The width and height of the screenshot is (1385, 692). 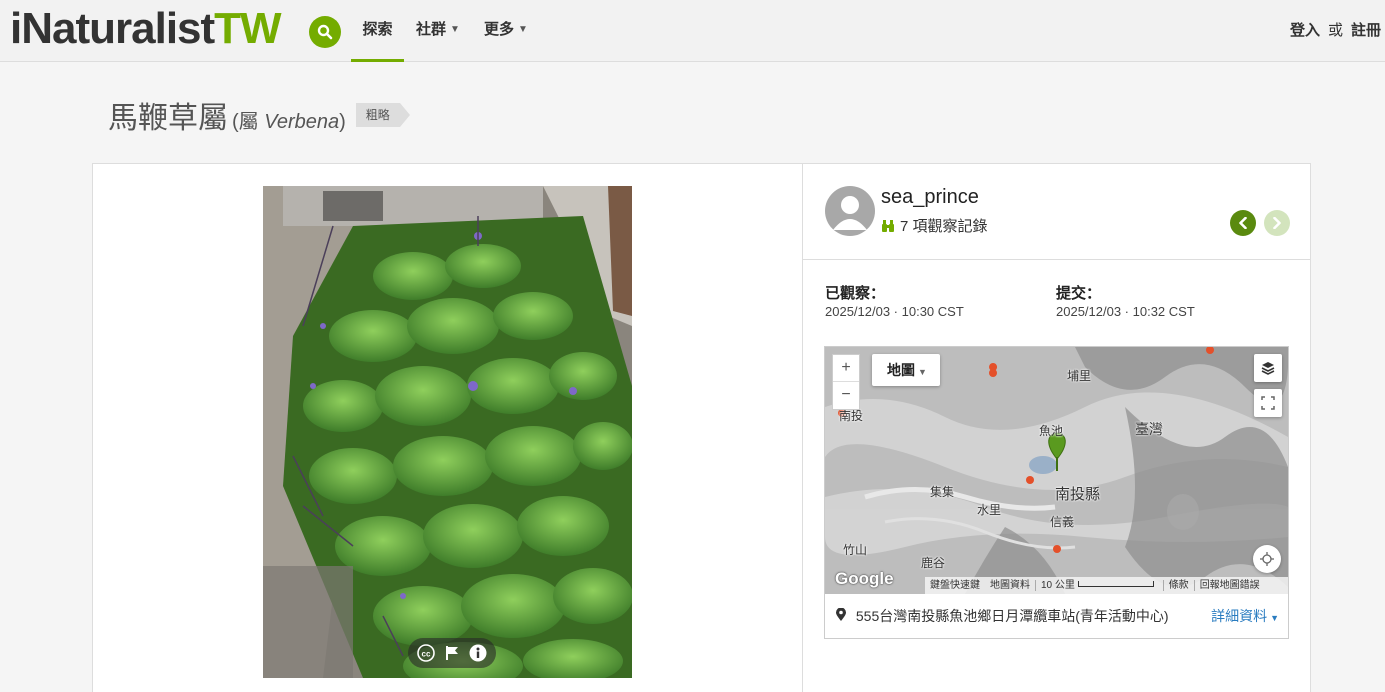 I want to click on chevron-right-icon, so click(x=1277, y=223).